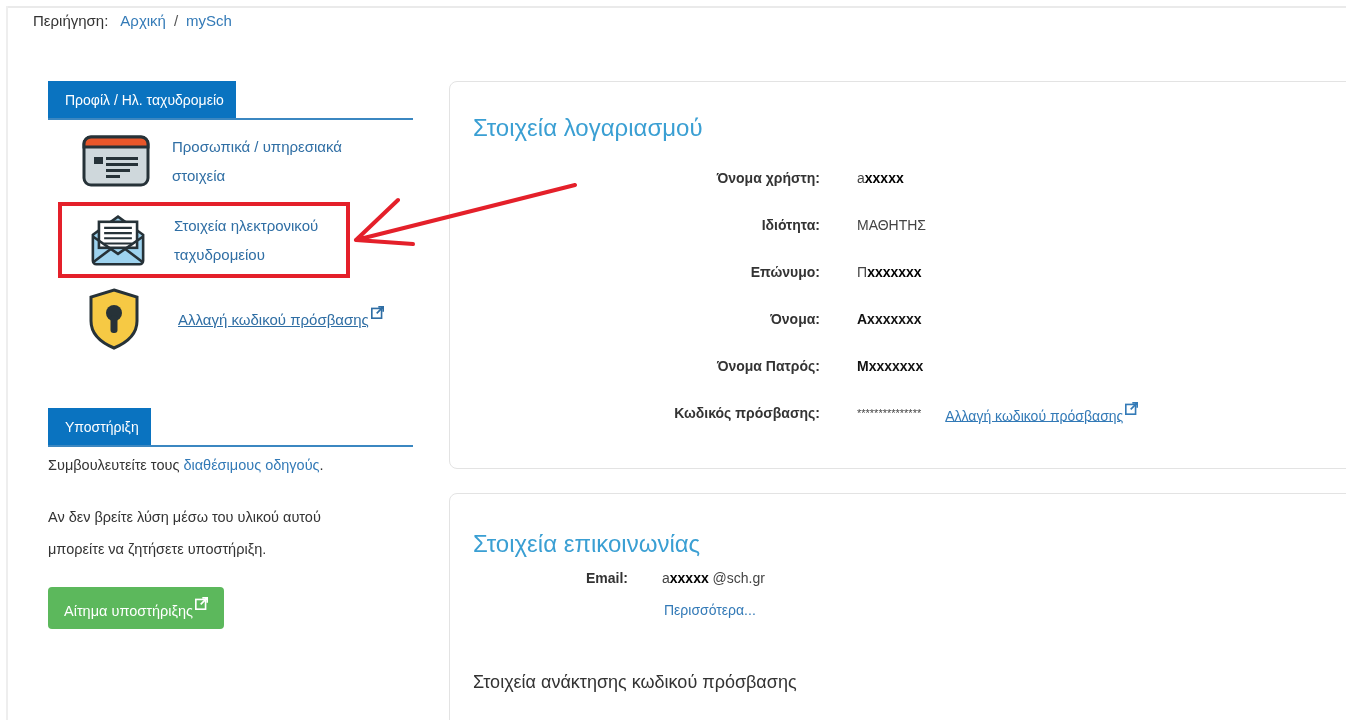  I want to click on section-header: Υποστήριξη, so click(99, 426).